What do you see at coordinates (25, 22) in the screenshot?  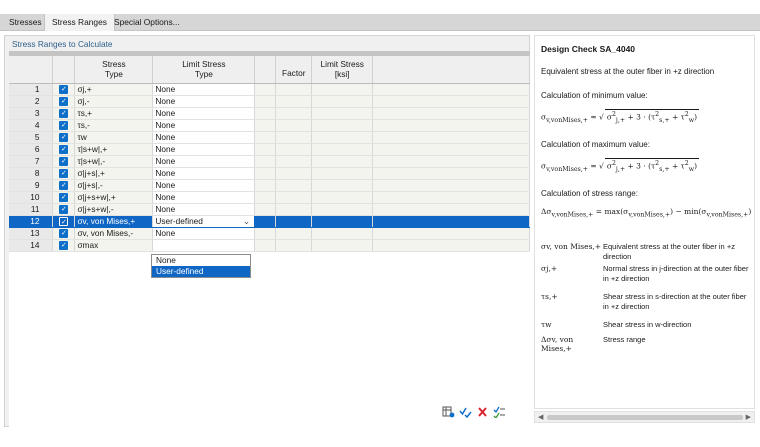 I see `tab-stresses: Stresses` at bounding box center [25, 22].